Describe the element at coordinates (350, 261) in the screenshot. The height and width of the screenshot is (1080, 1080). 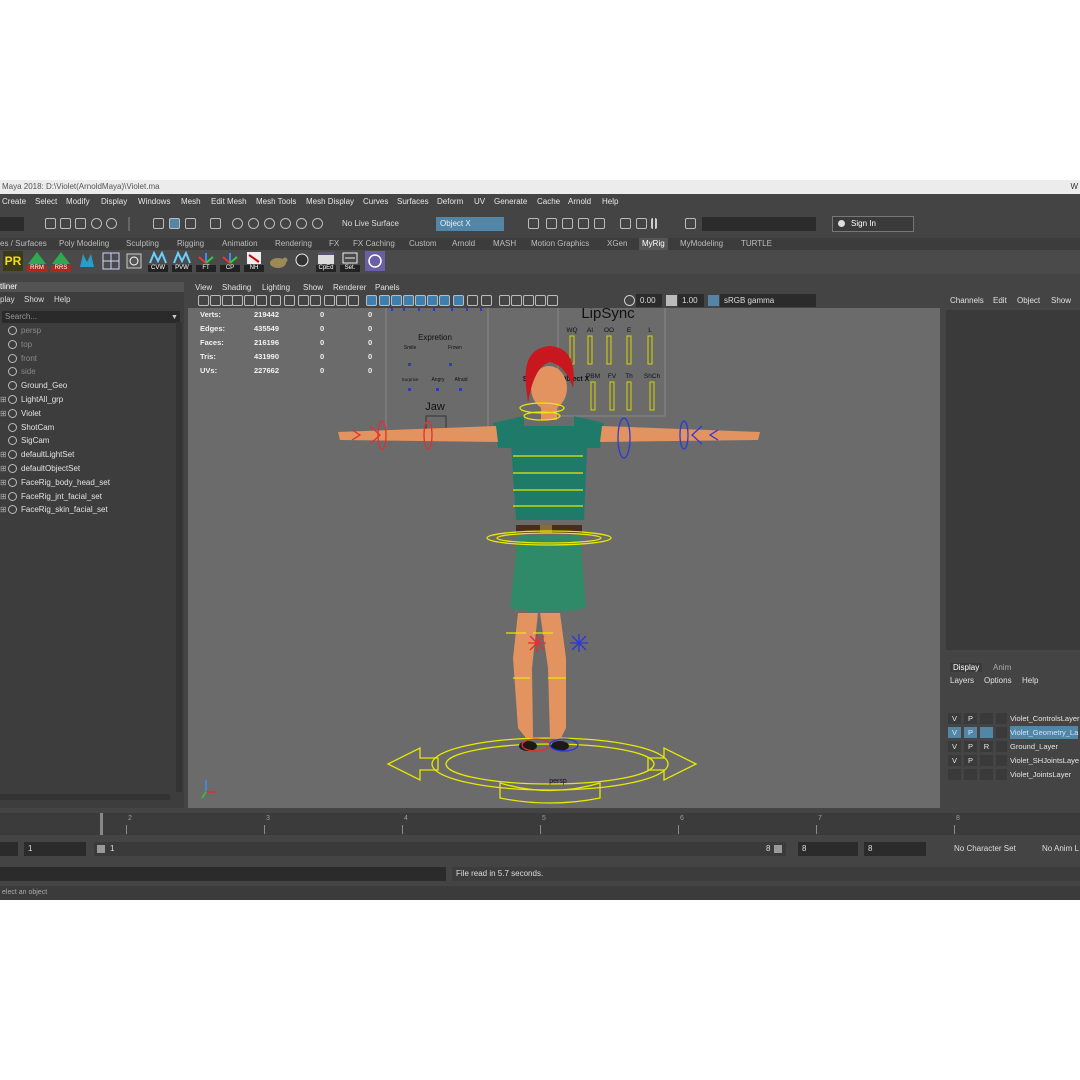
I see `shelf-set-button: Set.` at that location.